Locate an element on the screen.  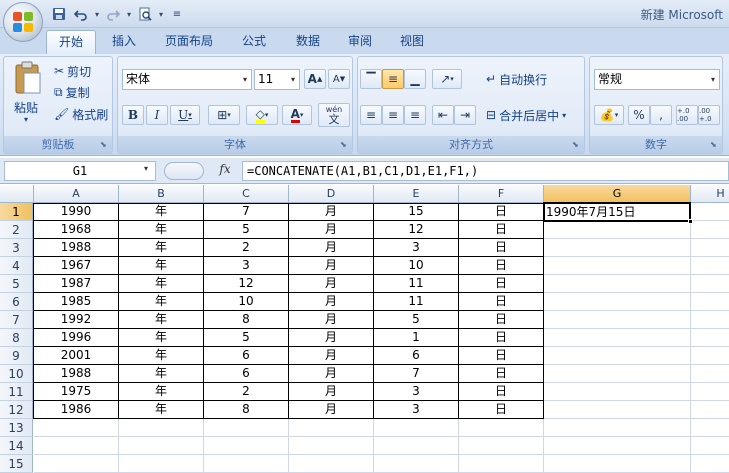
cell-e8: 1 is located at coordinates (416, 338).